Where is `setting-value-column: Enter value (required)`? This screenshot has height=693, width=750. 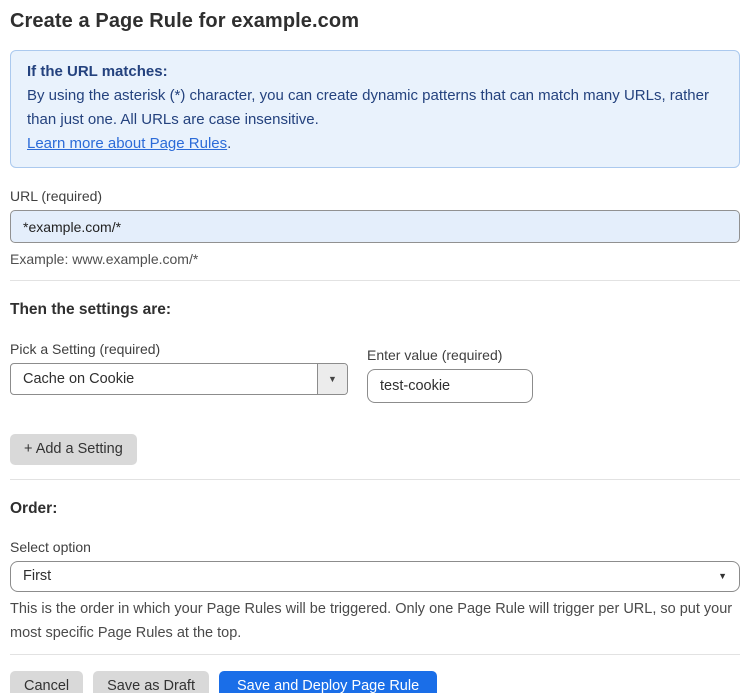 setting-value-column: Enter value (required) is located at coordinates (450, 375).